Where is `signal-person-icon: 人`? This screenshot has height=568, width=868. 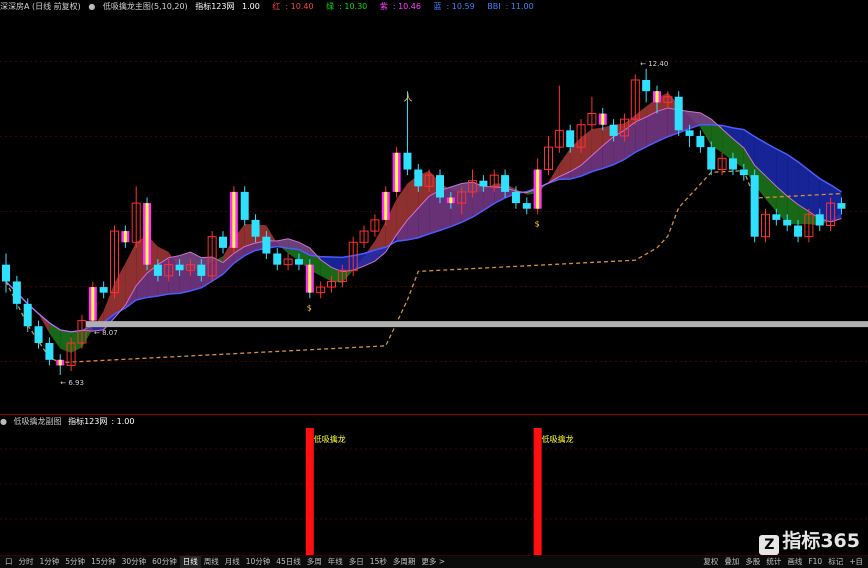
signal-person-icon: 人 is located at coordinates (407, 98).